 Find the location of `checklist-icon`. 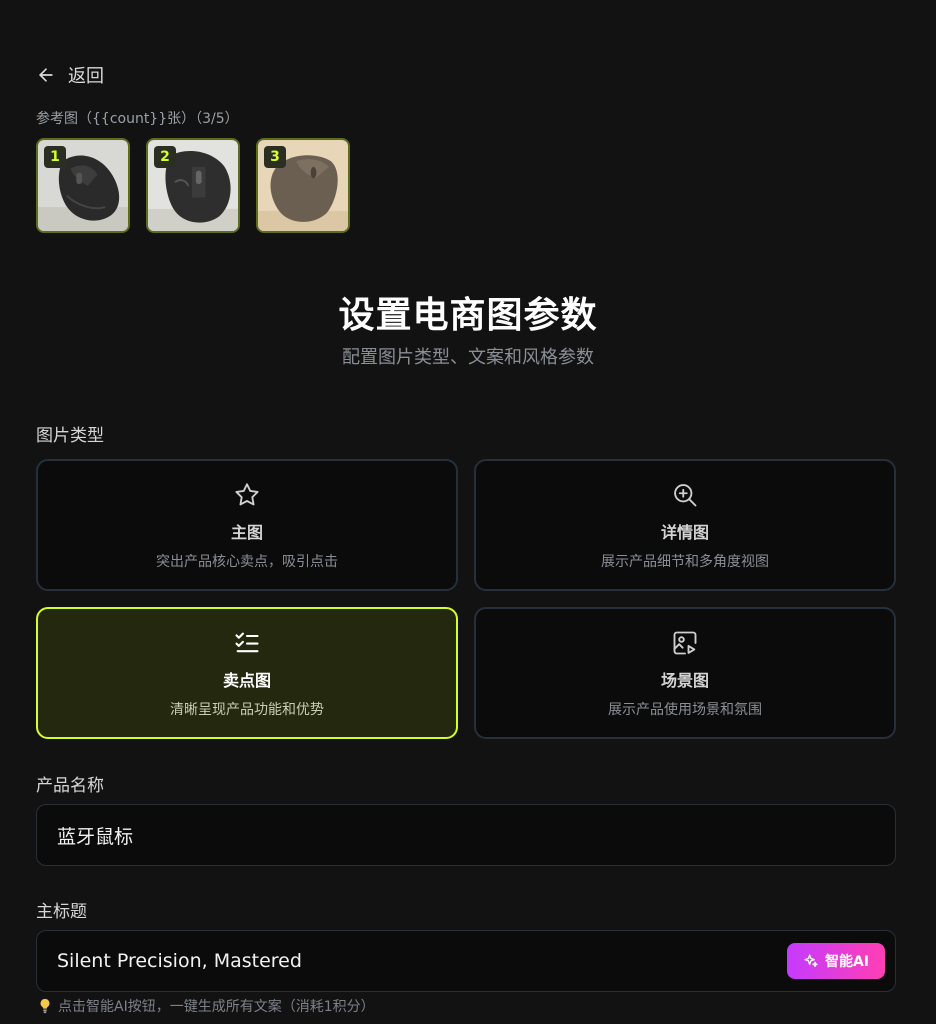

checklist-icon is located at coordinates (247, 643).